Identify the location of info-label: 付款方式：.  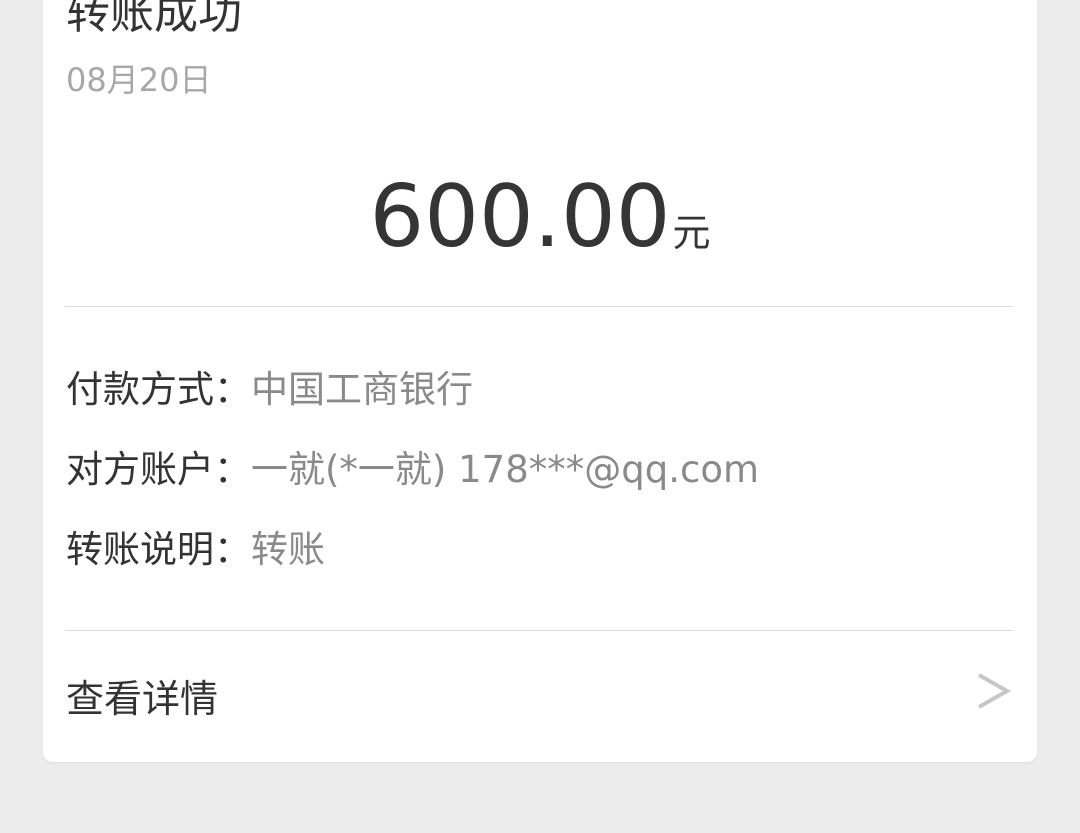
(158, 389).